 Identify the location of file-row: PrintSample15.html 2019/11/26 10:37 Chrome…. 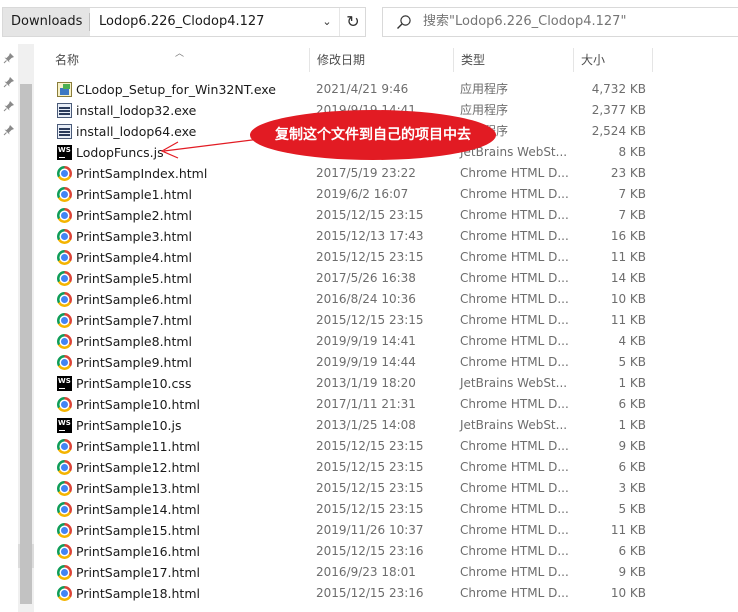
(353, 530).